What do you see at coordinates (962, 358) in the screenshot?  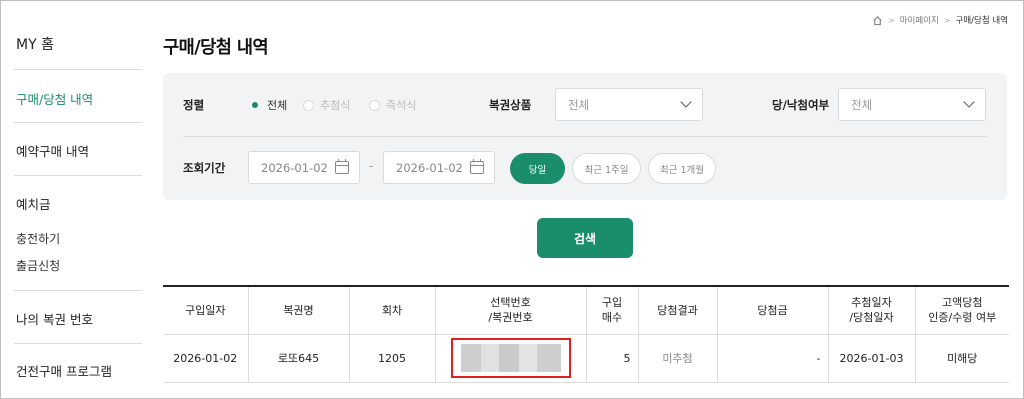 I see `cell-high-prize-status: 미해당` at bounding box center [962, 358].